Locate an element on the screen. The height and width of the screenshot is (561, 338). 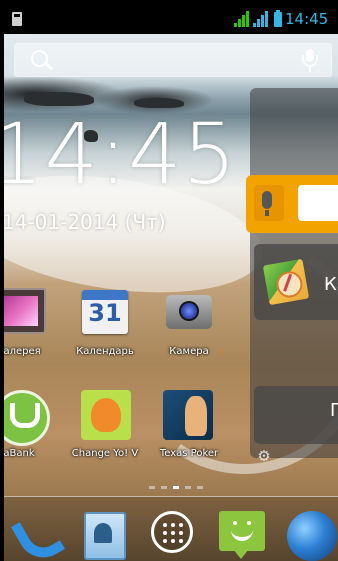
status-time: 14:45 is located at coordinates (307, 19).